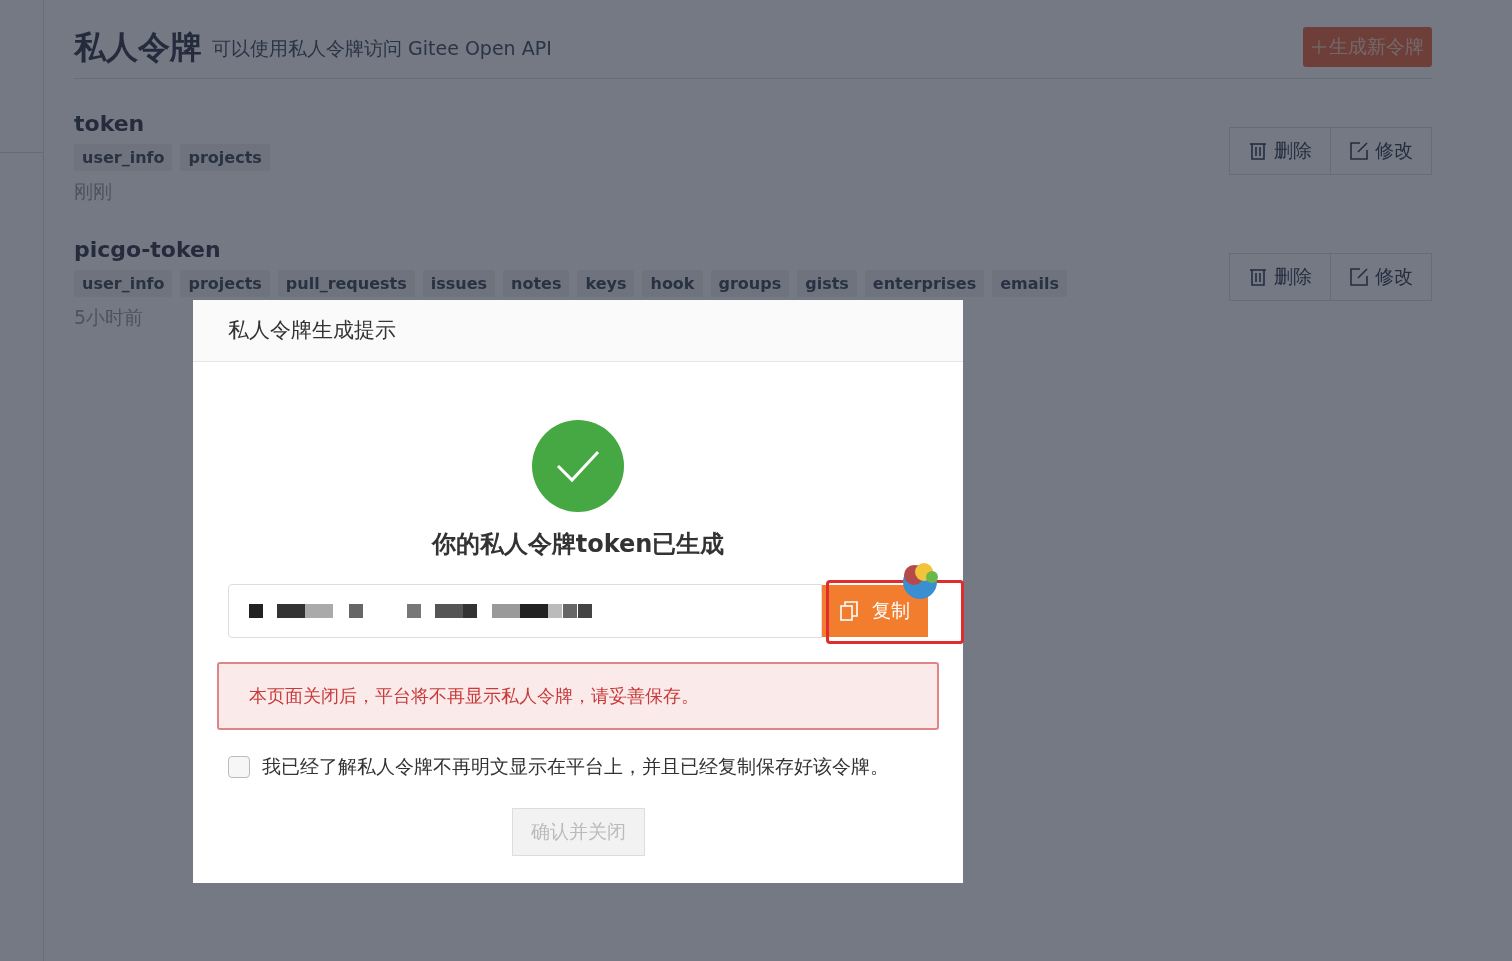 This screenshot has width=1512, height=961. I want to click on page-title: 私人令牌, so click(138, 47).